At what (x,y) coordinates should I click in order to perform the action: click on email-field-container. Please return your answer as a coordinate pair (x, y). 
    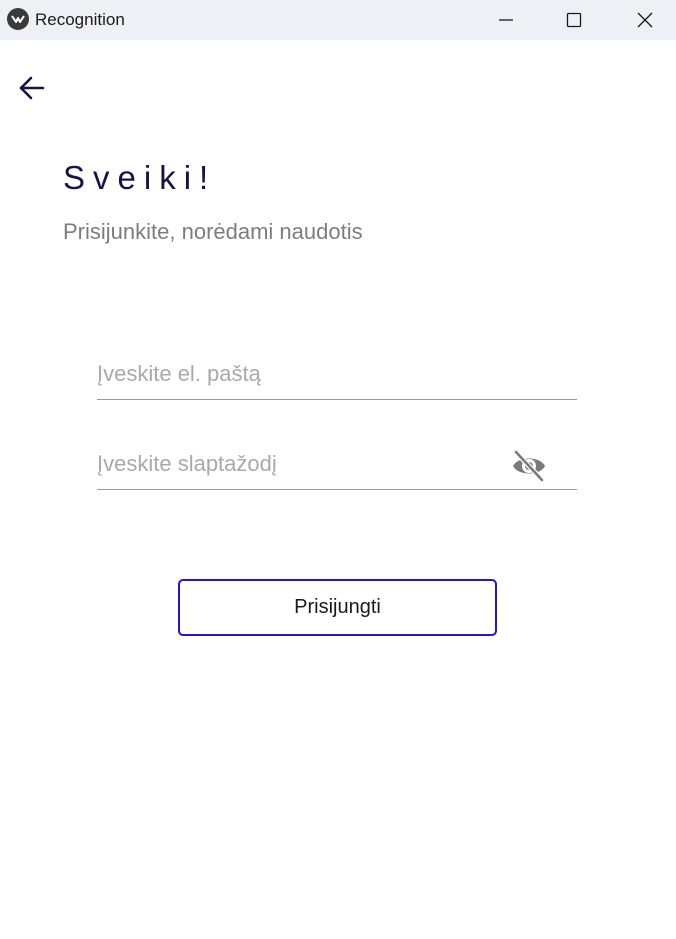
    Looking at the image, I should click on (337, 378).